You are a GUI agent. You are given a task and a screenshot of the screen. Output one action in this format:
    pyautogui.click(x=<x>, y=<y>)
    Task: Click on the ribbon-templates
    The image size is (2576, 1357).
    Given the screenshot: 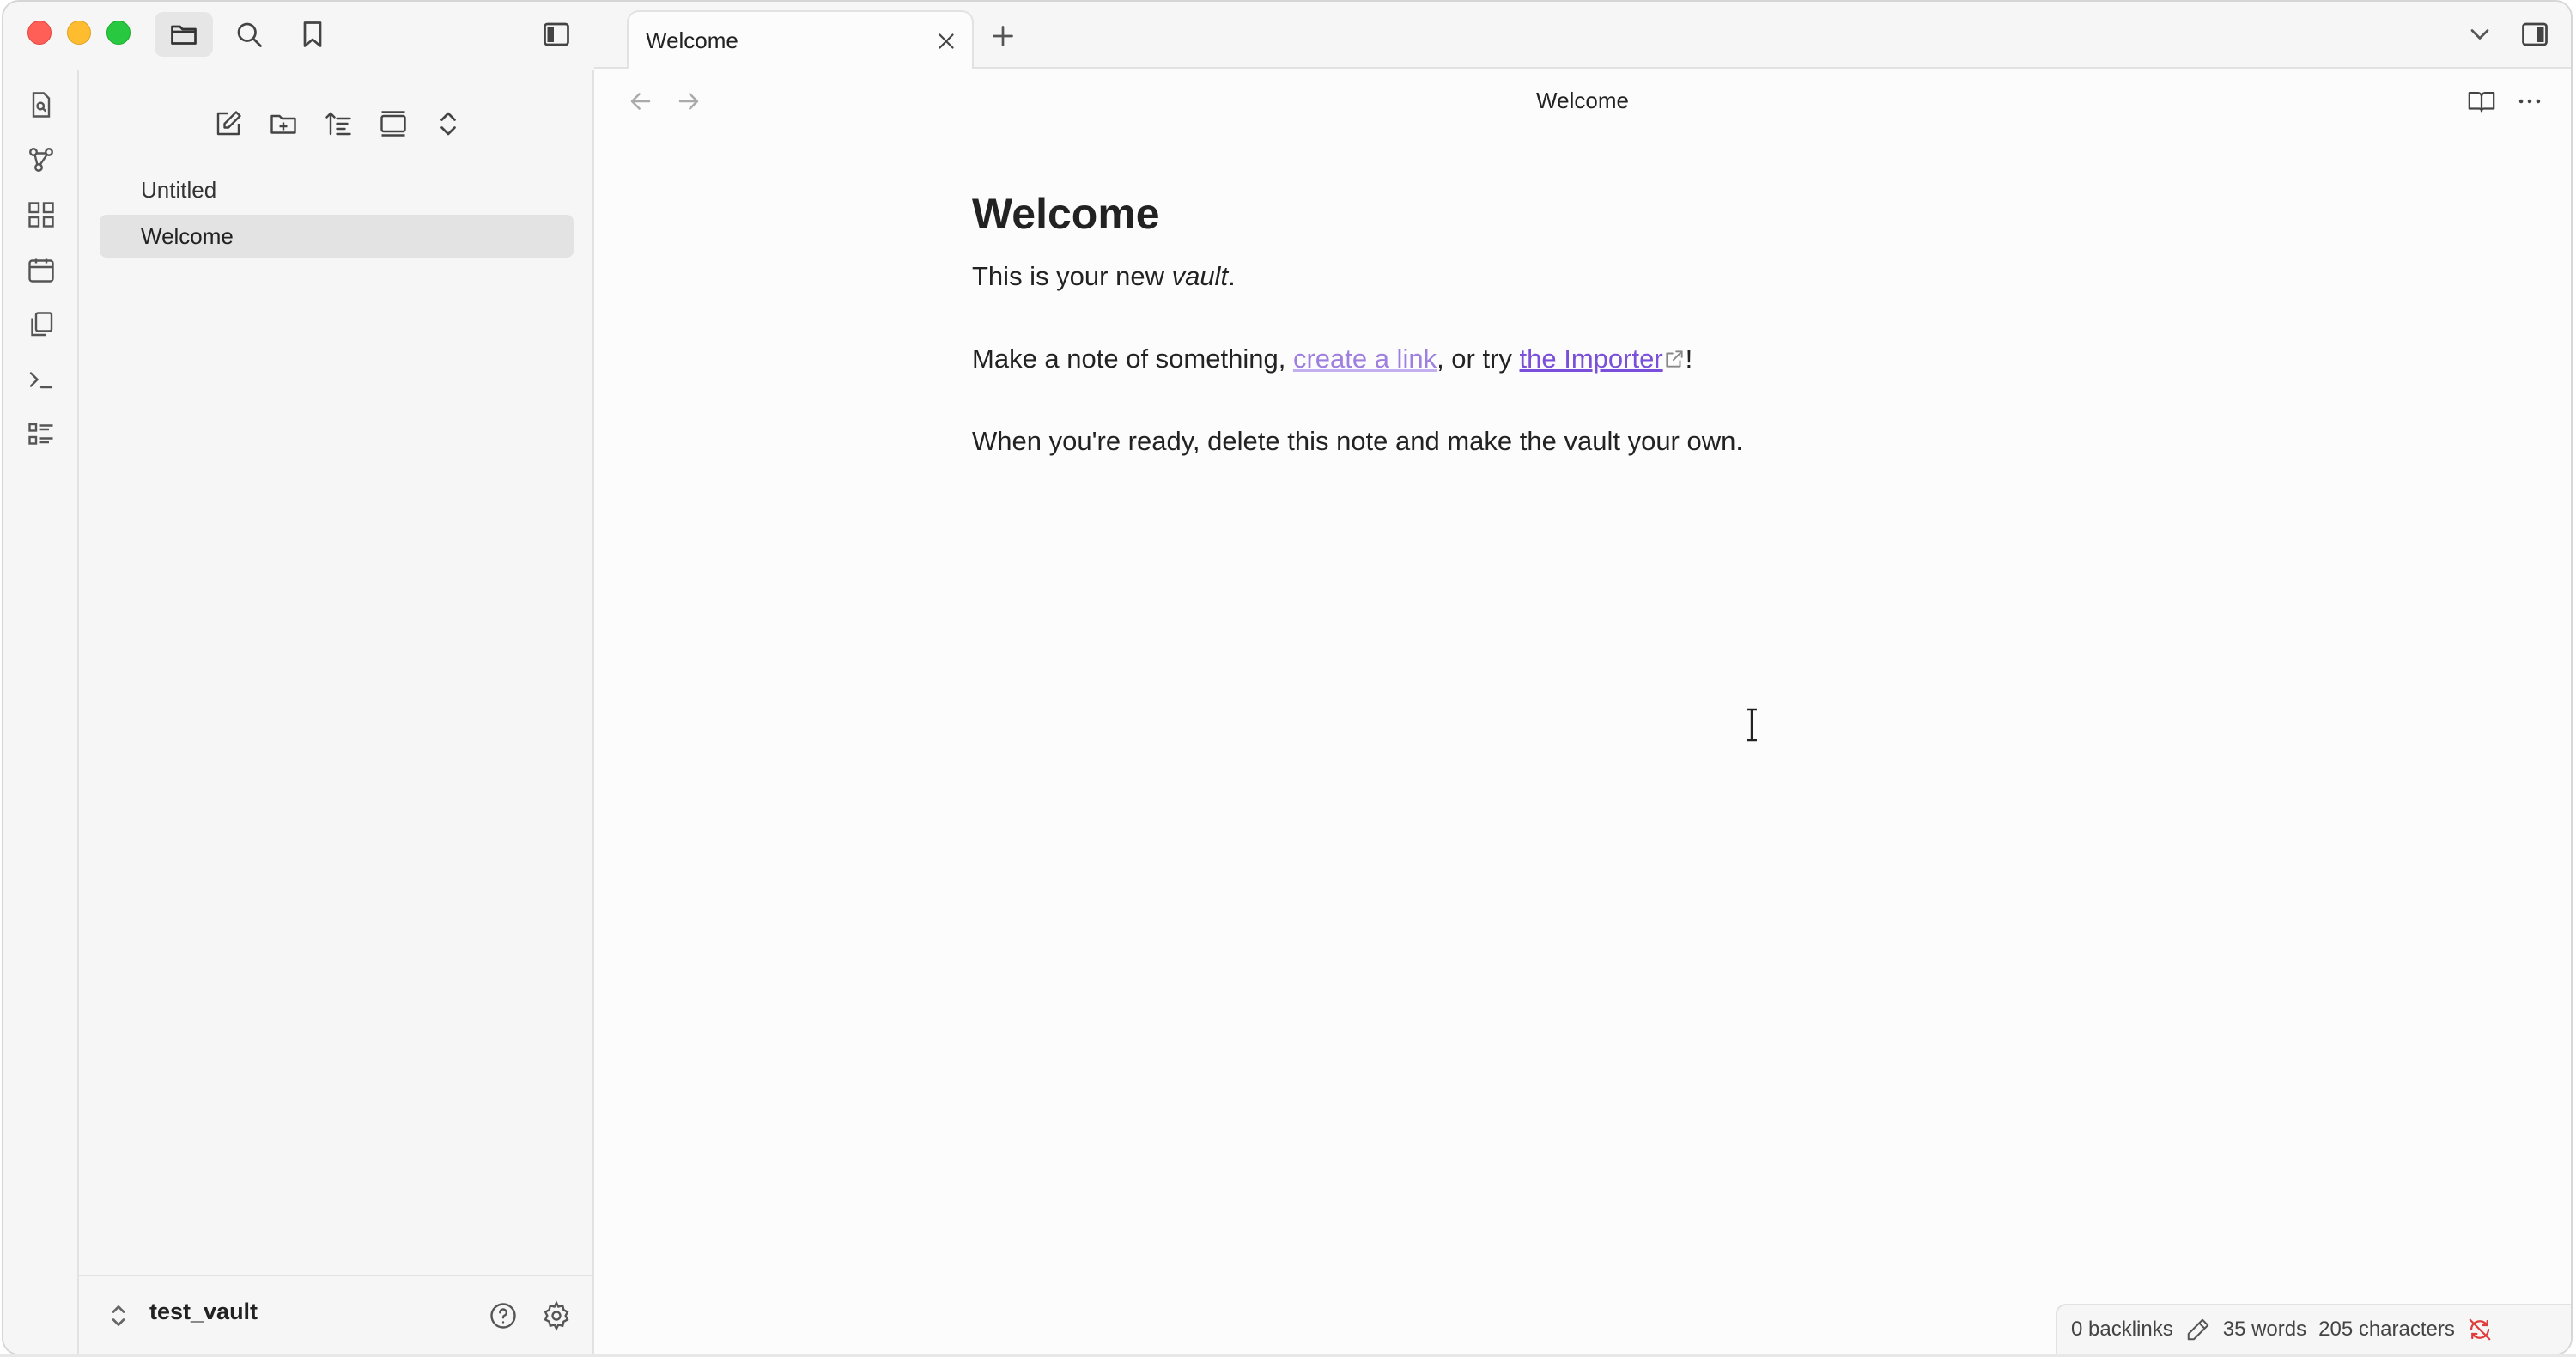 What is the action you would take?
    pyautogui.click(x=41, y=324)
    